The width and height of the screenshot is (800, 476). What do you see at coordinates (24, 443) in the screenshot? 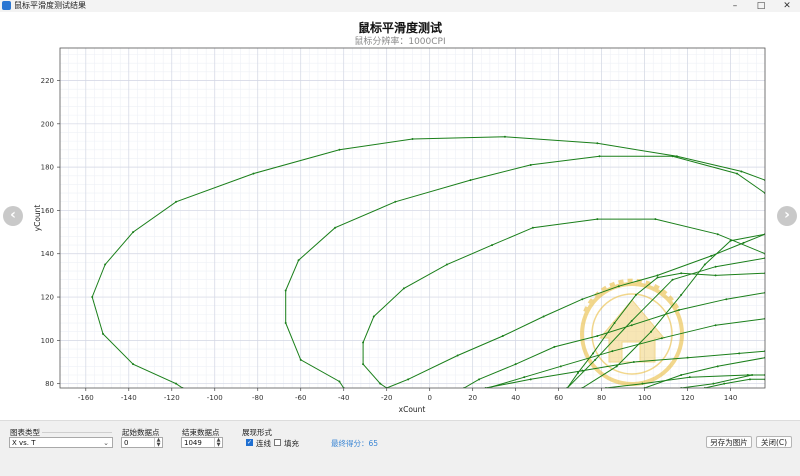
I see `chart-type-value: X vs. T` at bounding box center [24, 443].